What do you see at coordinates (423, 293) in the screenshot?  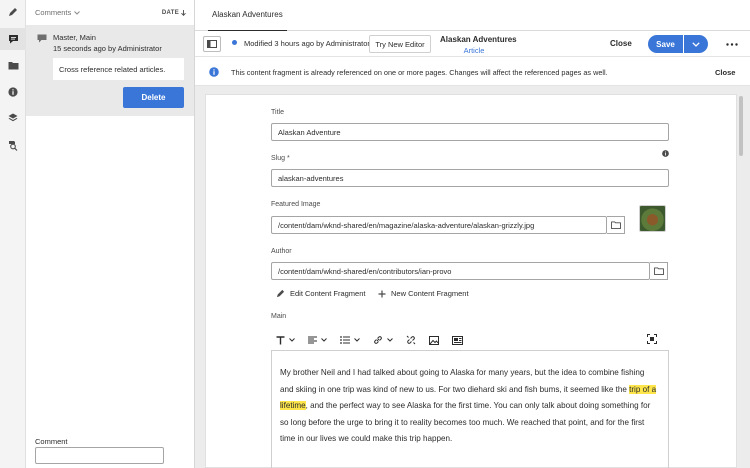 I see `new-content-fragment-button: New Content Fragment` at bounding box center [423, 293].